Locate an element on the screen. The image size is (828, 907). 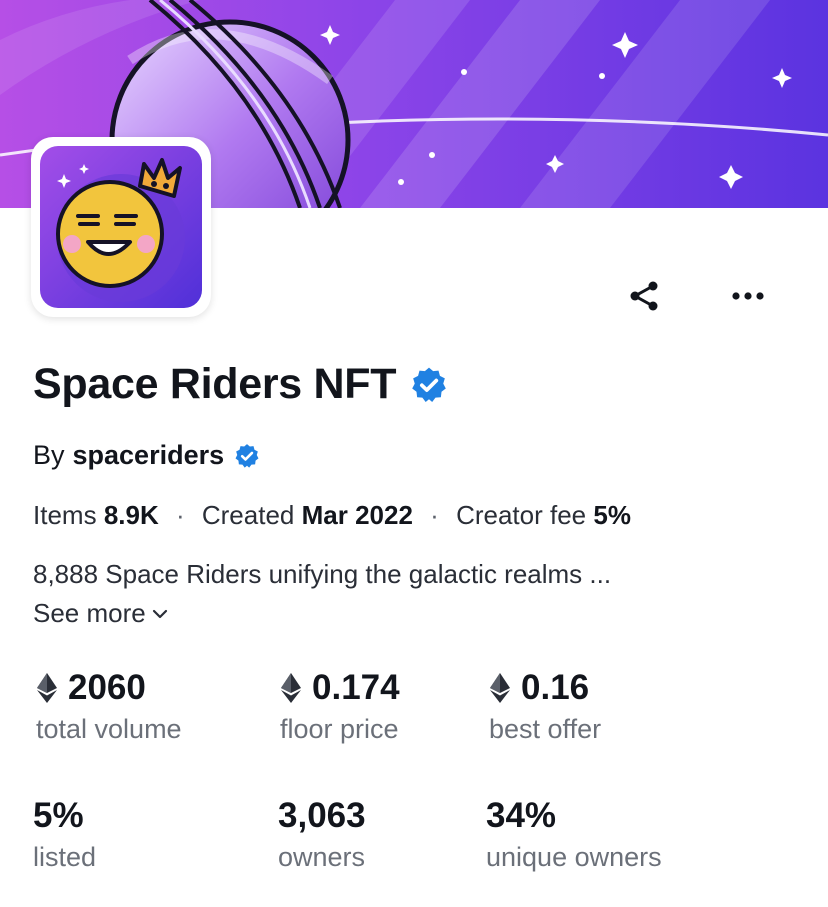
stat-value: 3,063 is located at coordinates (322, 815).